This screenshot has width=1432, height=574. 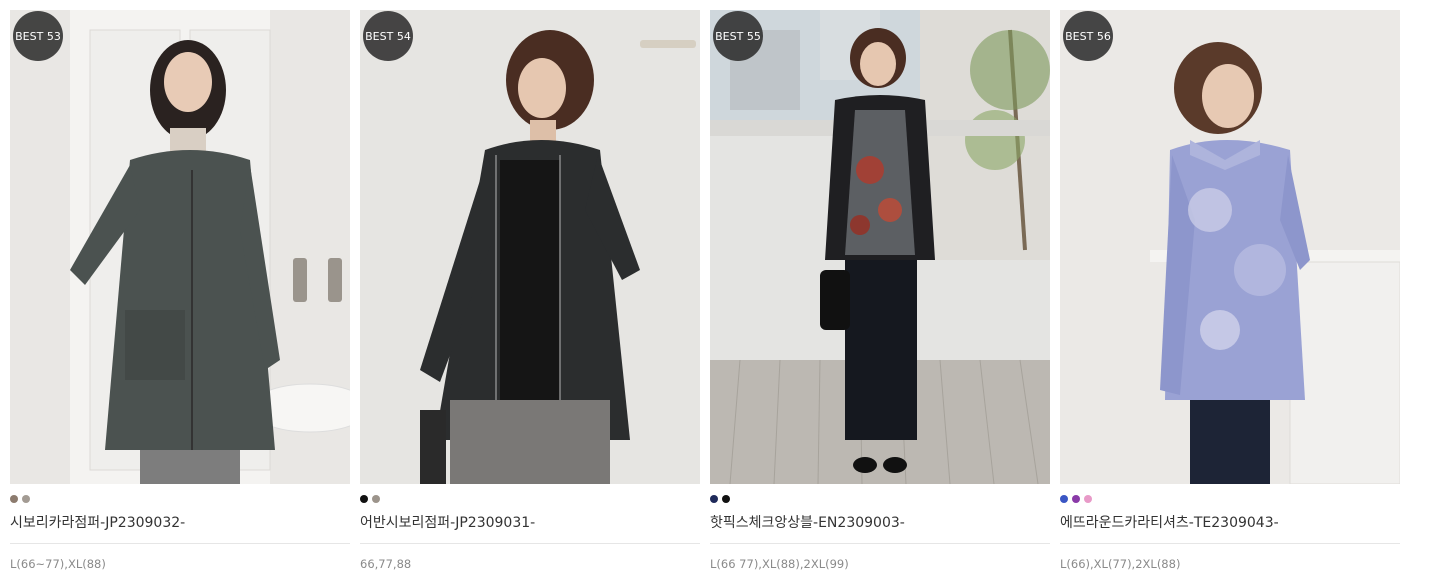 What do you see at coordinates (1120, 564) in the screenshot?
I see `product-sizes: L(66),XL(77),2XL(88)` at bounding box center [1120, 564].